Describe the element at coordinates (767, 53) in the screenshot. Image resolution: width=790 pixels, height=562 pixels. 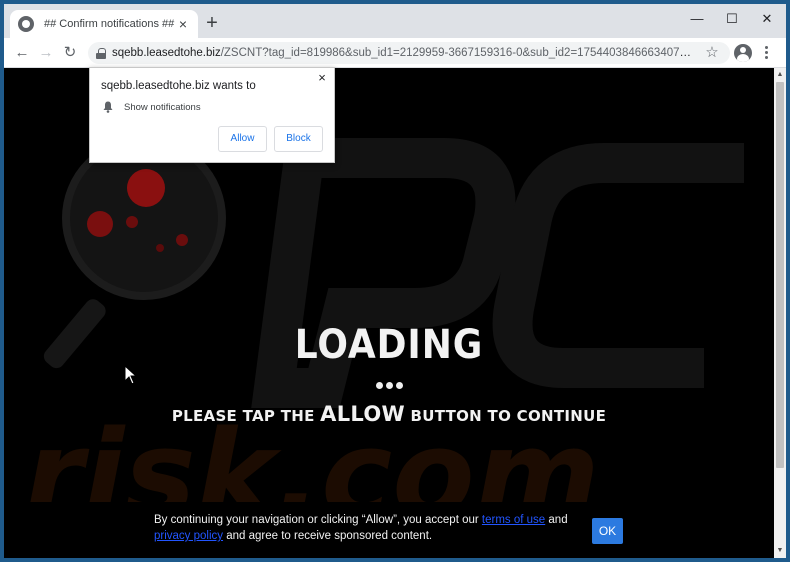
I see `kebab-menu-icon` at that location.